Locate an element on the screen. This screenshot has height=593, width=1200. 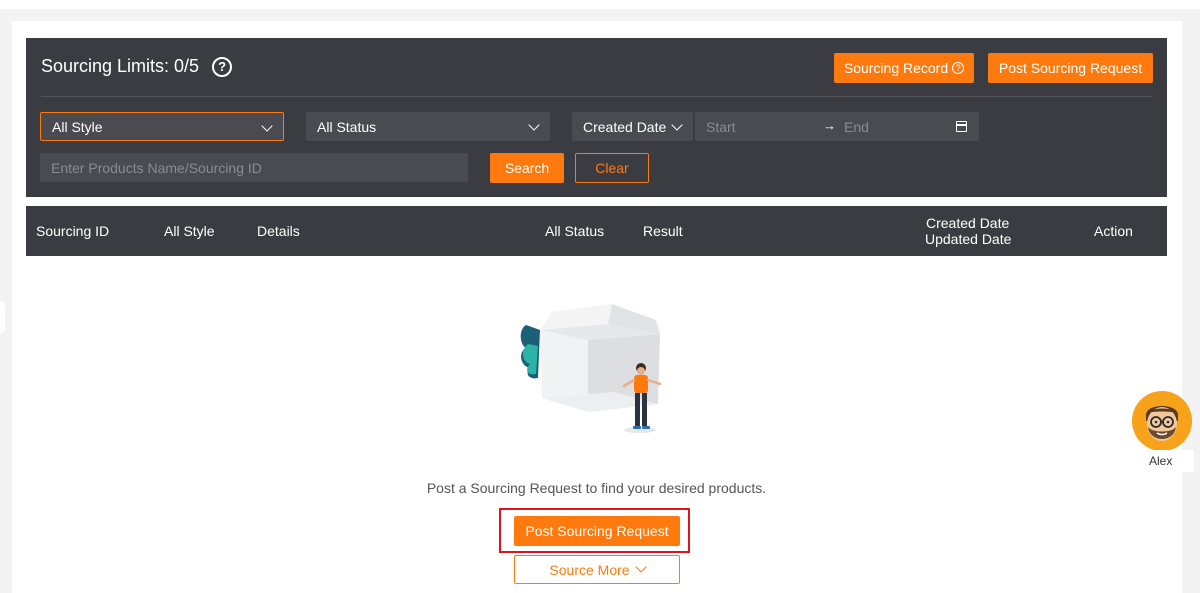
sourcing-limits: Sourcing Limits: 0/5 ? is located at coordinates (137, 66).